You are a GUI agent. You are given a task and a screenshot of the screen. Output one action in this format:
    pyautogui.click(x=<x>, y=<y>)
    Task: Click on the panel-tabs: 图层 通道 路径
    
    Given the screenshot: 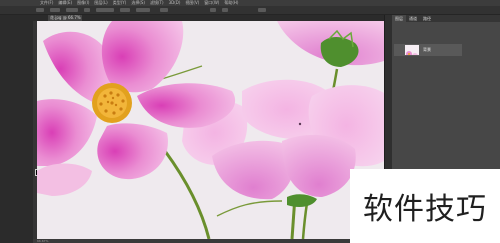 What is the action you would take?
    pyautogui.click(x=446, y=18)
    